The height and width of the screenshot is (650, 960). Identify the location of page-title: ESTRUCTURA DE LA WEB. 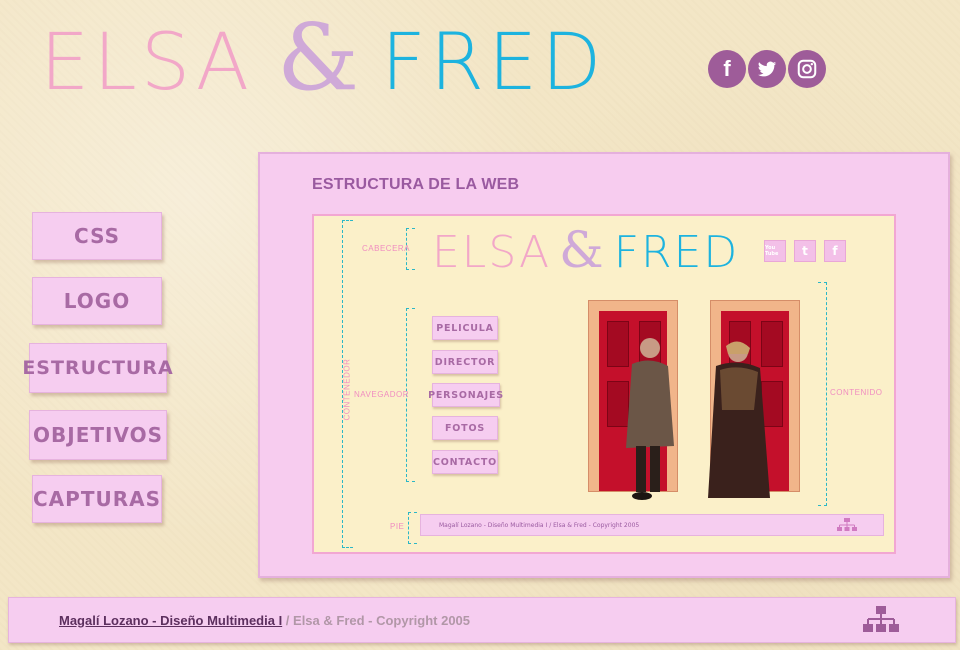
(416, 184).